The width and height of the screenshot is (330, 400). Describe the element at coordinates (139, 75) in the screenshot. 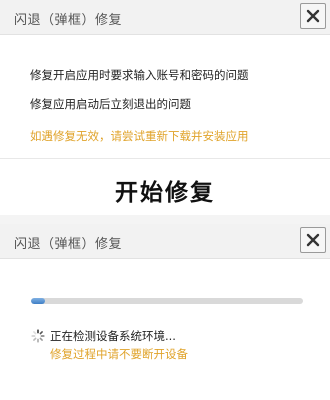

I see `issue-item-login-prompt: 修复开启应用时要求输入账号和密码的问题` at that location.